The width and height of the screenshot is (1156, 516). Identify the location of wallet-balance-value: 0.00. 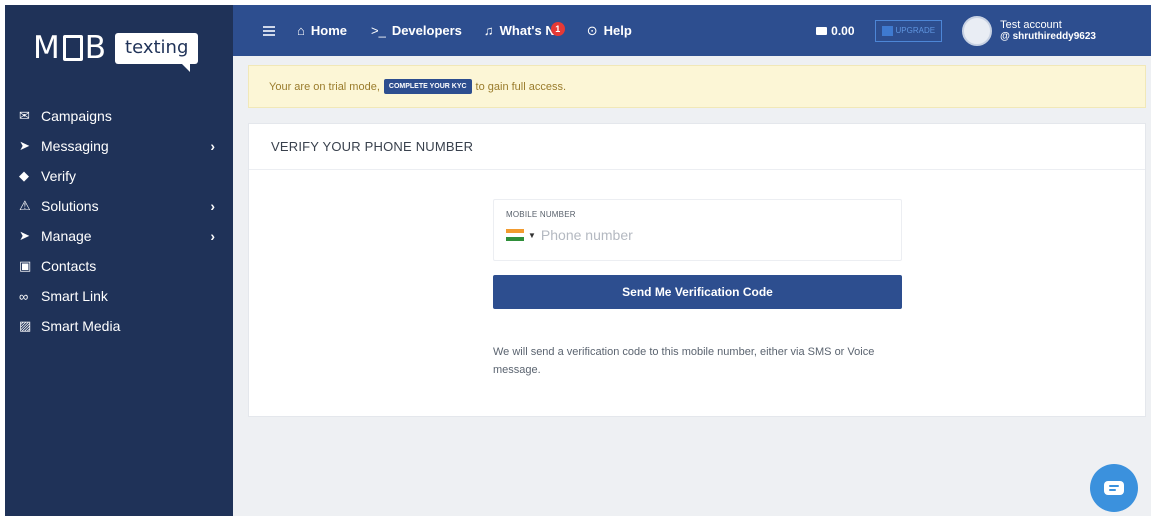
(843, 30).